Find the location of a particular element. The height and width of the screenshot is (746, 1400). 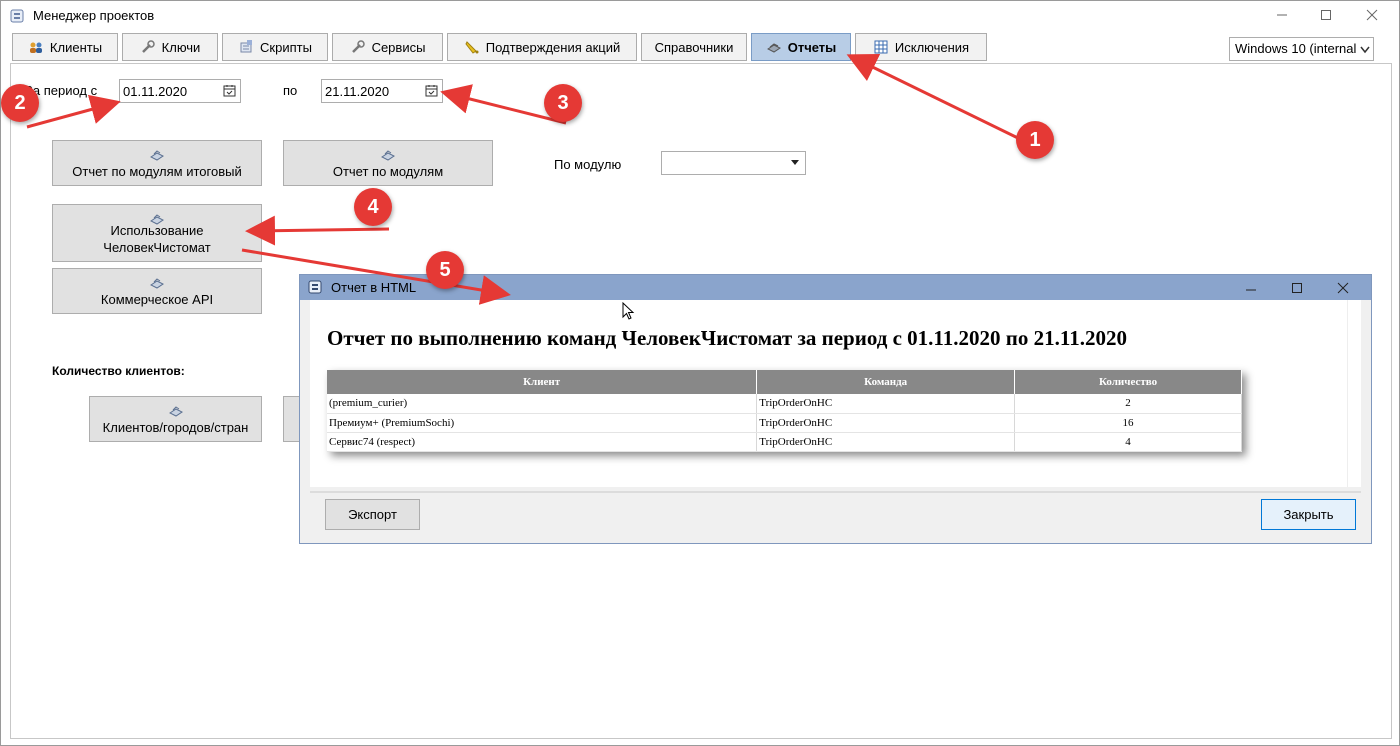

tab-label: Подтверждения акций is located at coordinates (553, 47).